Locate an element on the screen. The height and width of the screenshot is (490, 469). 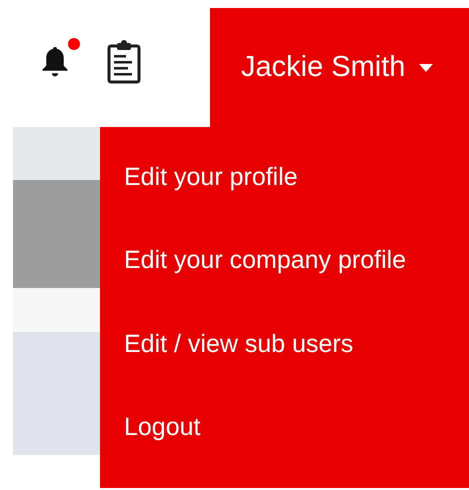
menu-item: Edit your profile is located at coordinates (199, 196).